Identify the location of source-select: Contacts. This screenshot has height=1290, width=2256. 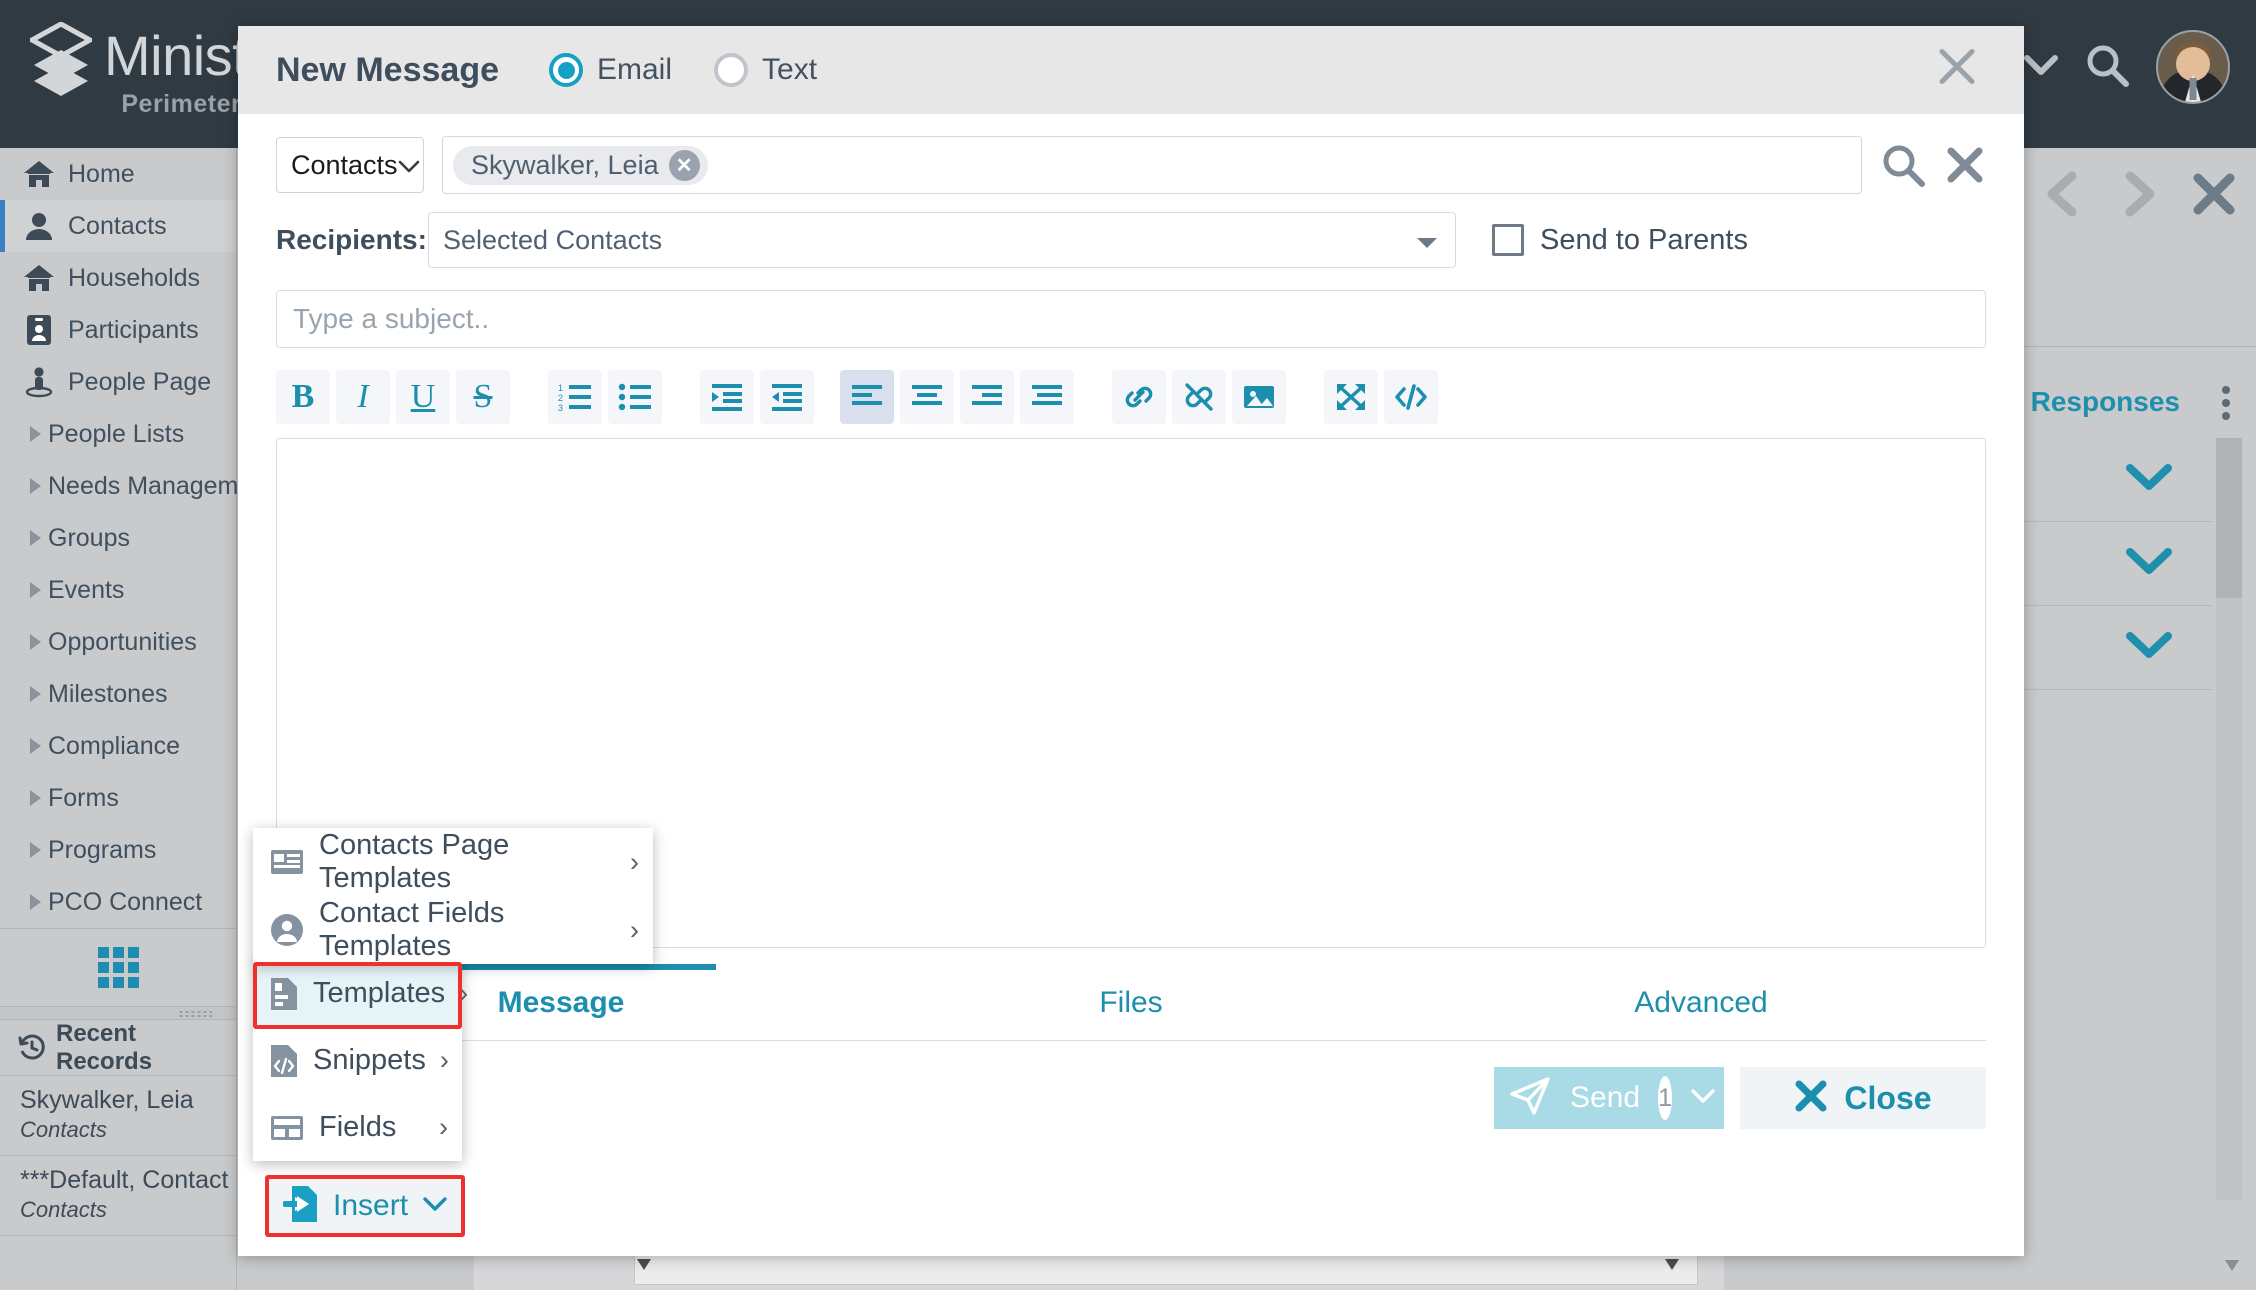
(350, 165).